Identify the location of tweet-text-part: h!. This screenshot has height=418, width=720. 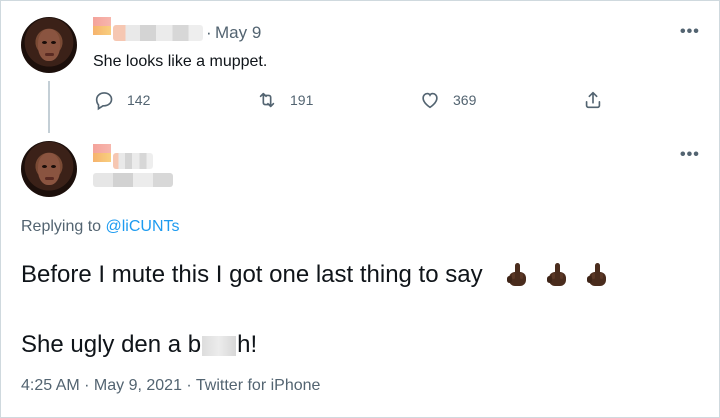
(247, 344).